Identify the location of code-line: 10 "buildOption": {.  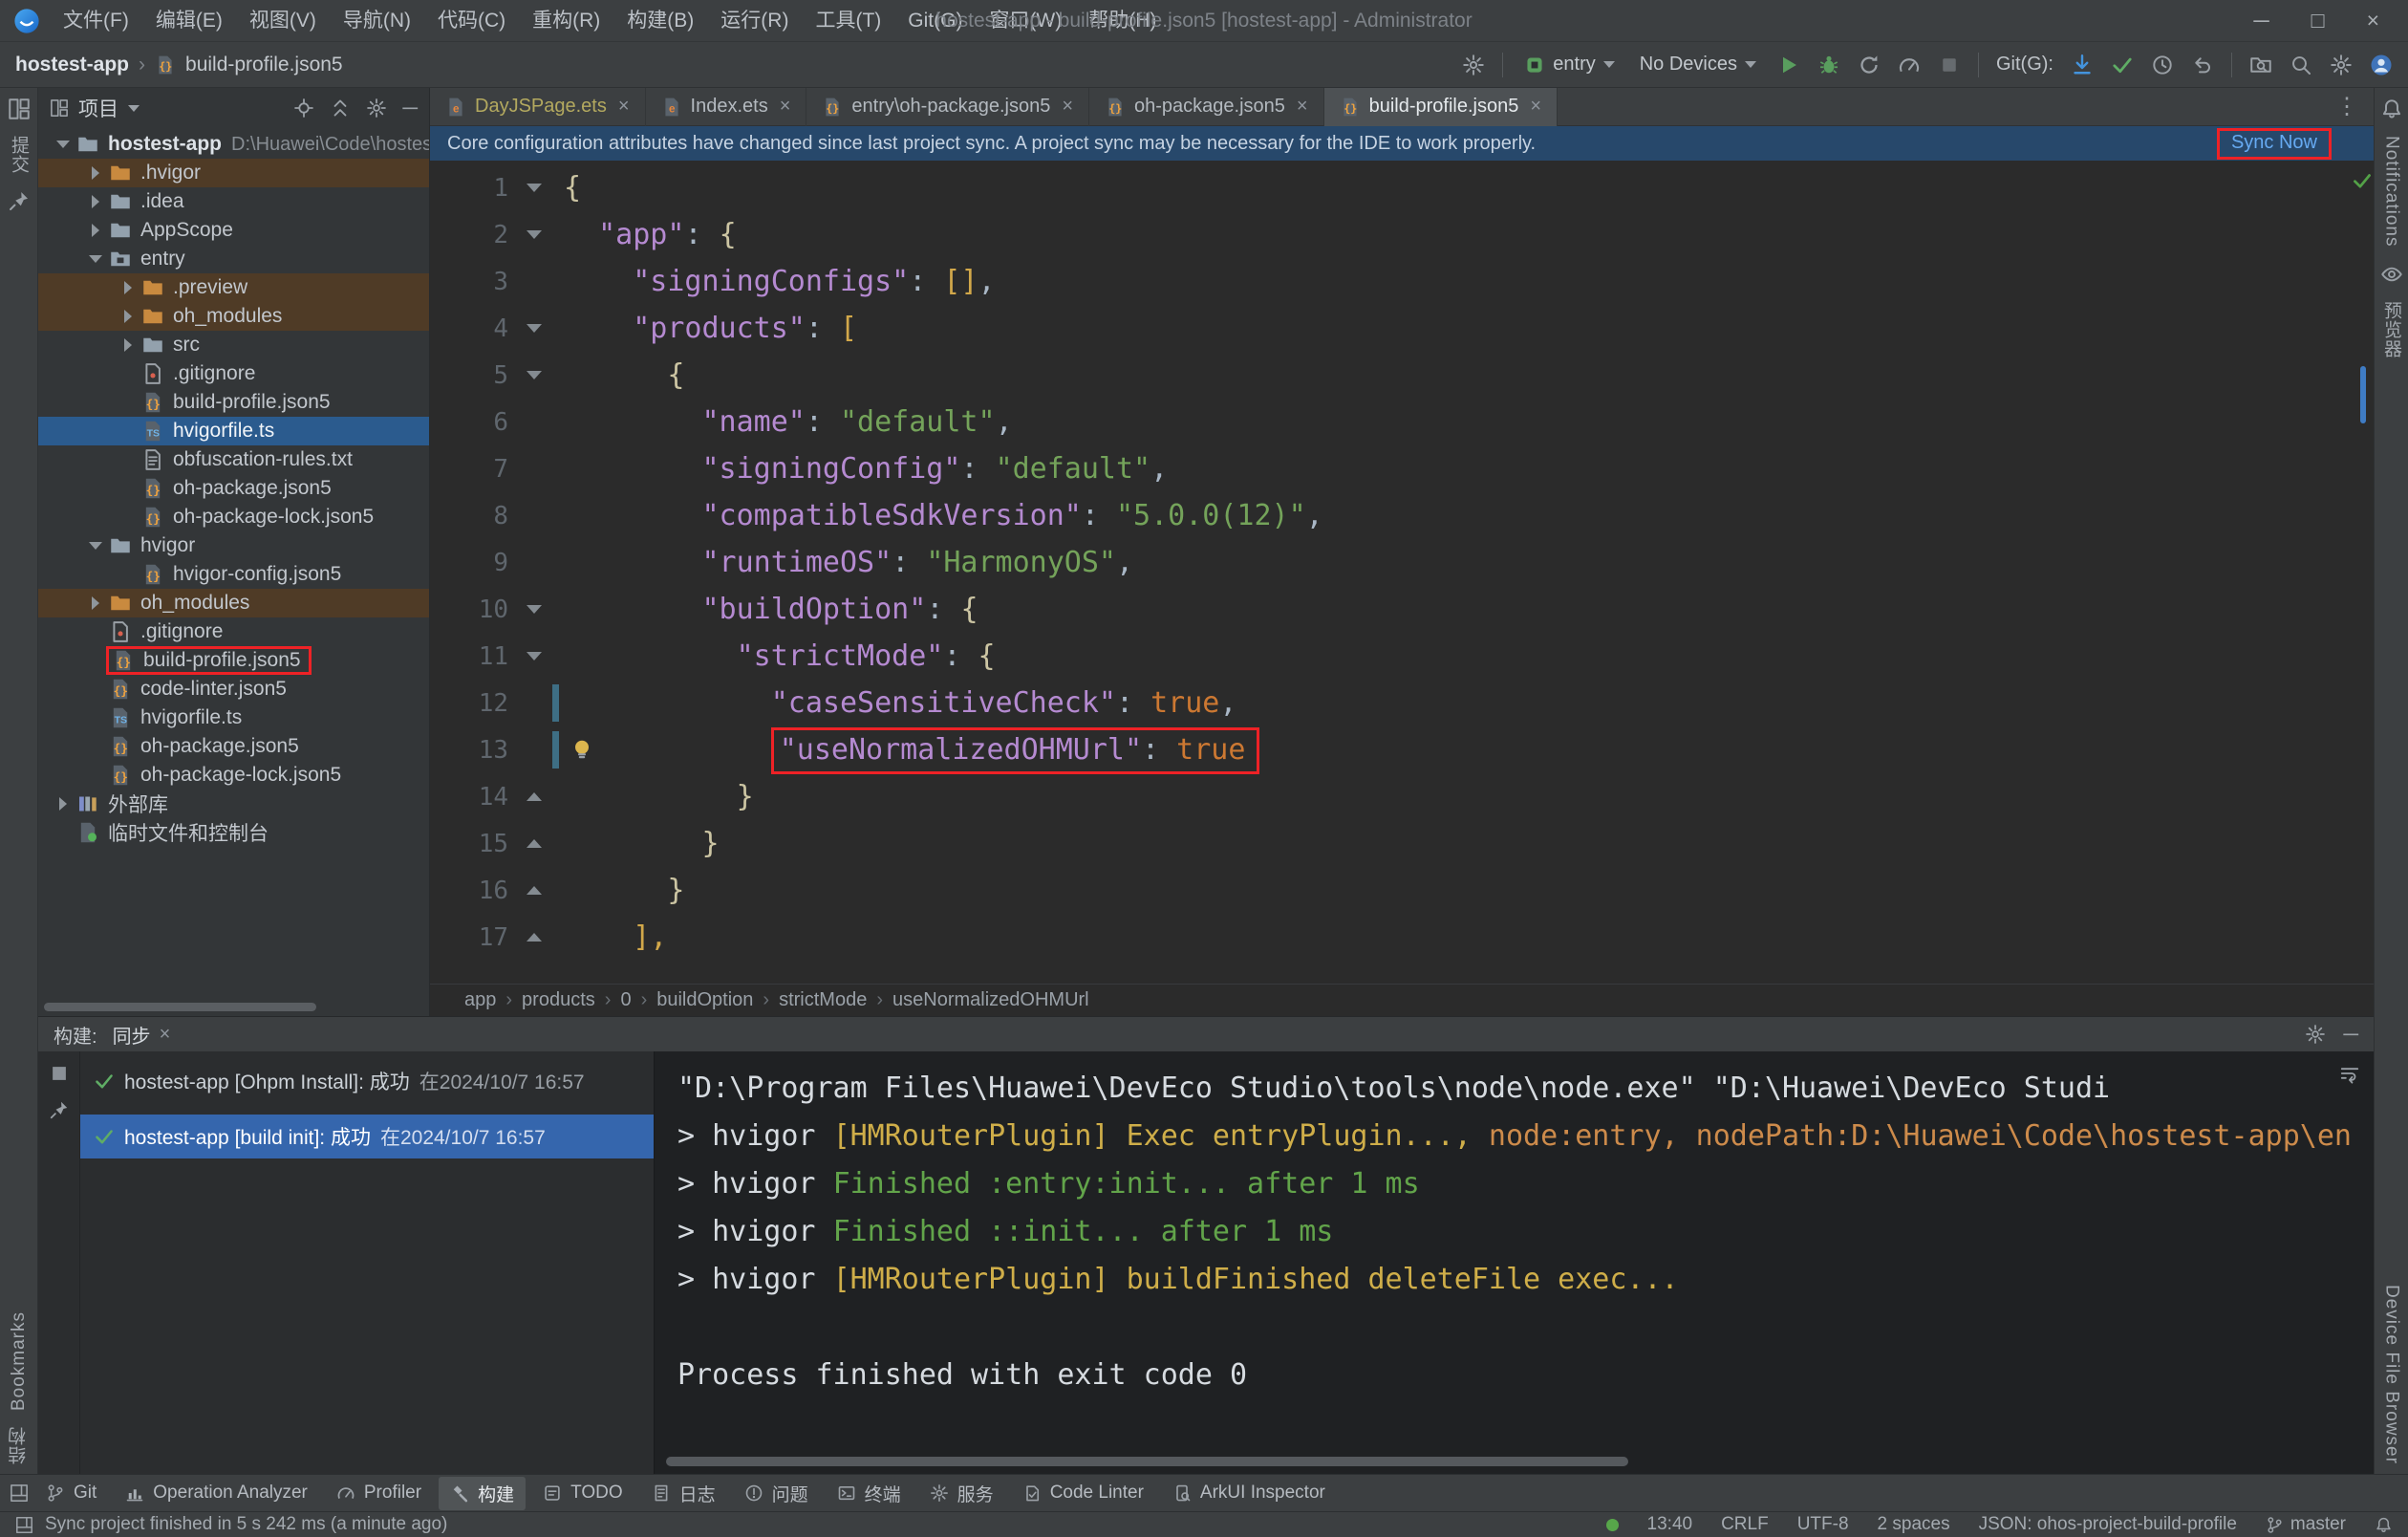
(1402, 609).